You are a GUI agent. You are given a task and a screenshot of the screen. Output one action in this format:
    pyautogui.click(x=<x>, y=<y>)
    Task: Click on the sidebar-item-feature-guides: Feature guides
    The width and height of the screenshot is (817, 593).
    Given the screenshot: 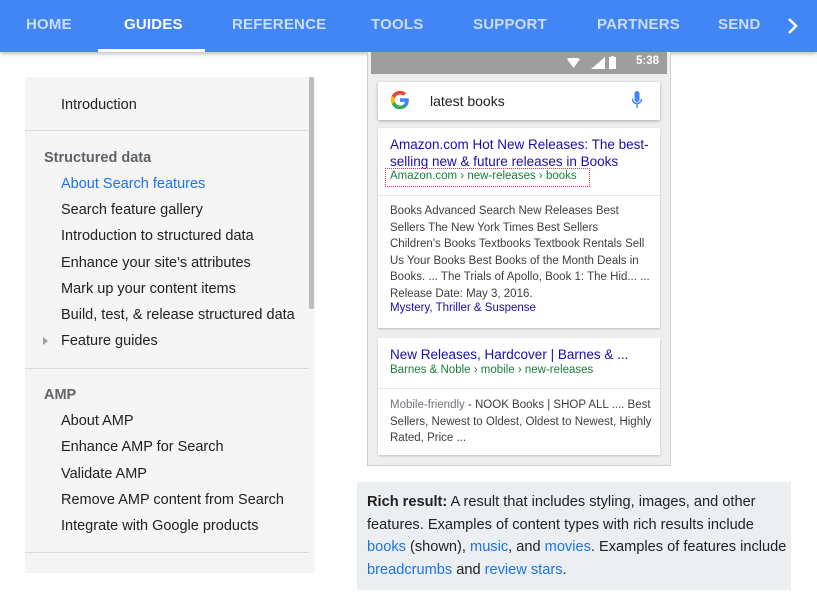 What is the action you would take?
    pyautogui.click(x=109, y=341)
    